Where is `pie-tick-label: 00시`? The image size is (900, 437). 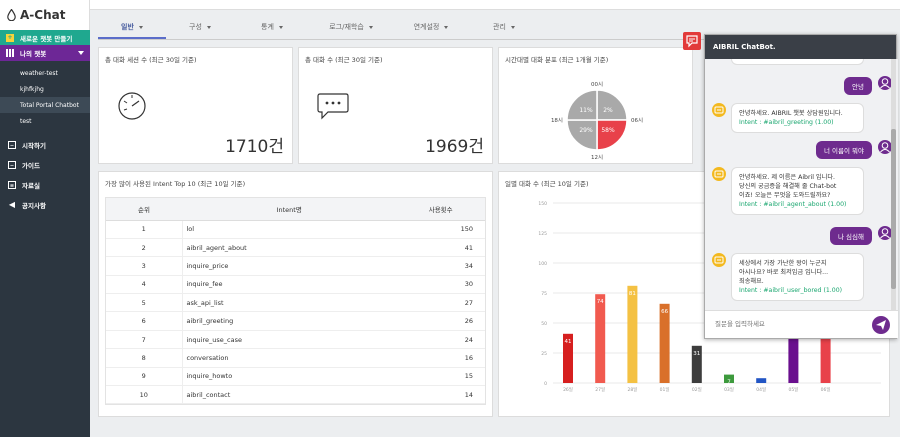 pie-tick-label: 00시 is located at coordinates (597, 85).